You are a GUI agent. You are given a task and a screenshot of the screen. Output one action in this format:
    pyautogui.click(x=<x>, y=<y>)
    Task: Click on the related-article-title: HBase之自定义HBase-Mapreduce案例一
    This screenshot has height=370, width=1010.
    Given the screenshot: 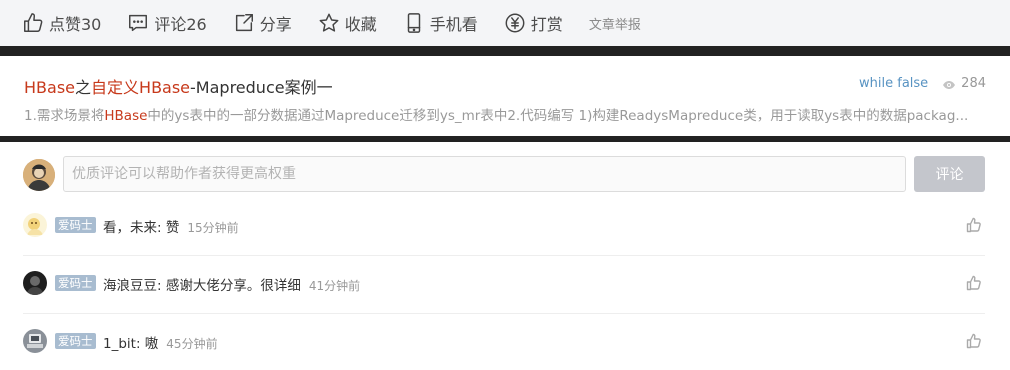 What is the action you would take?
    pyautogui.click(x=178, y=86)
    